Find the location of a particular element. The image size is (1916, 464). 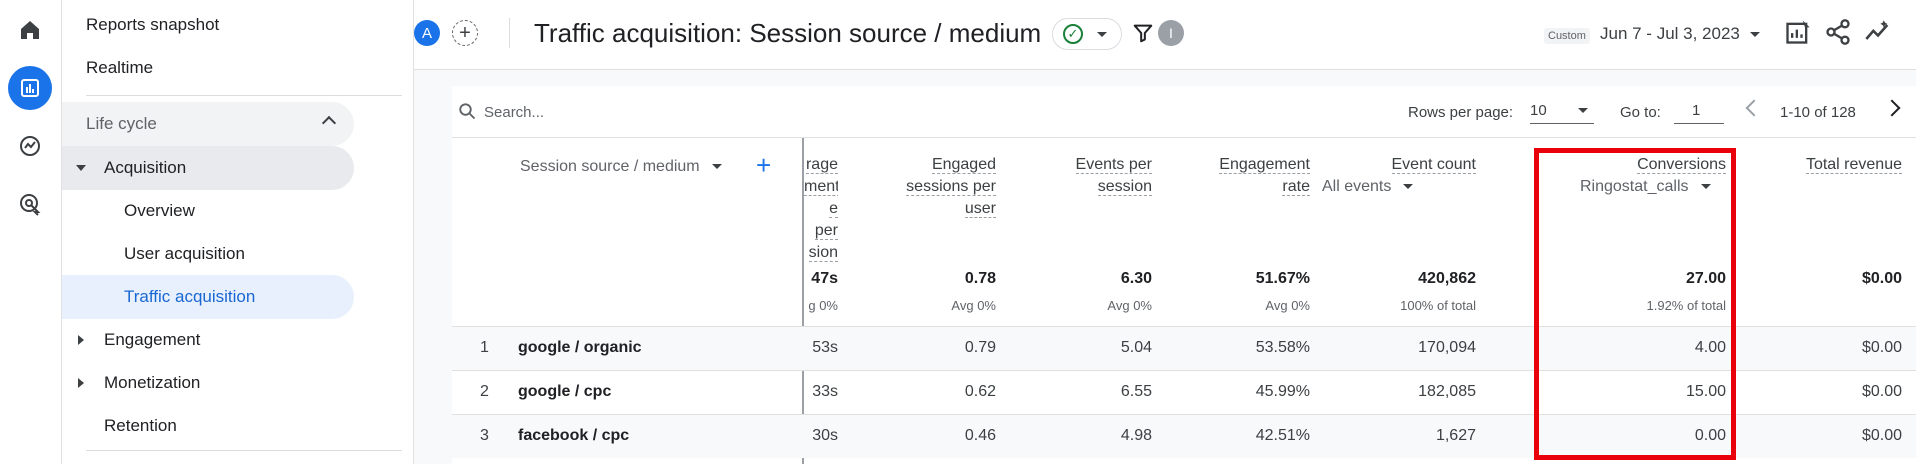

avg-engagement-header: rage ment e per sion is located at coordinates (821, 209).